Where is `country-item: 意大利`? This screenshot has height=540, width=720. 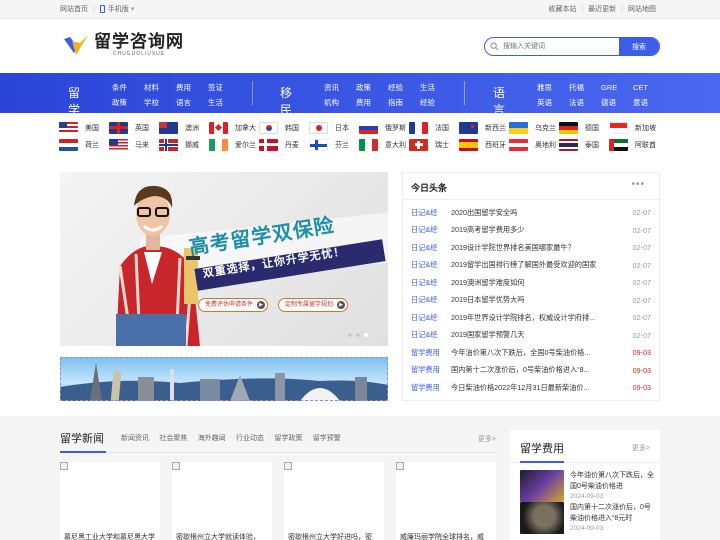
country-item: 意大利 is located at coordinates (384, 144).